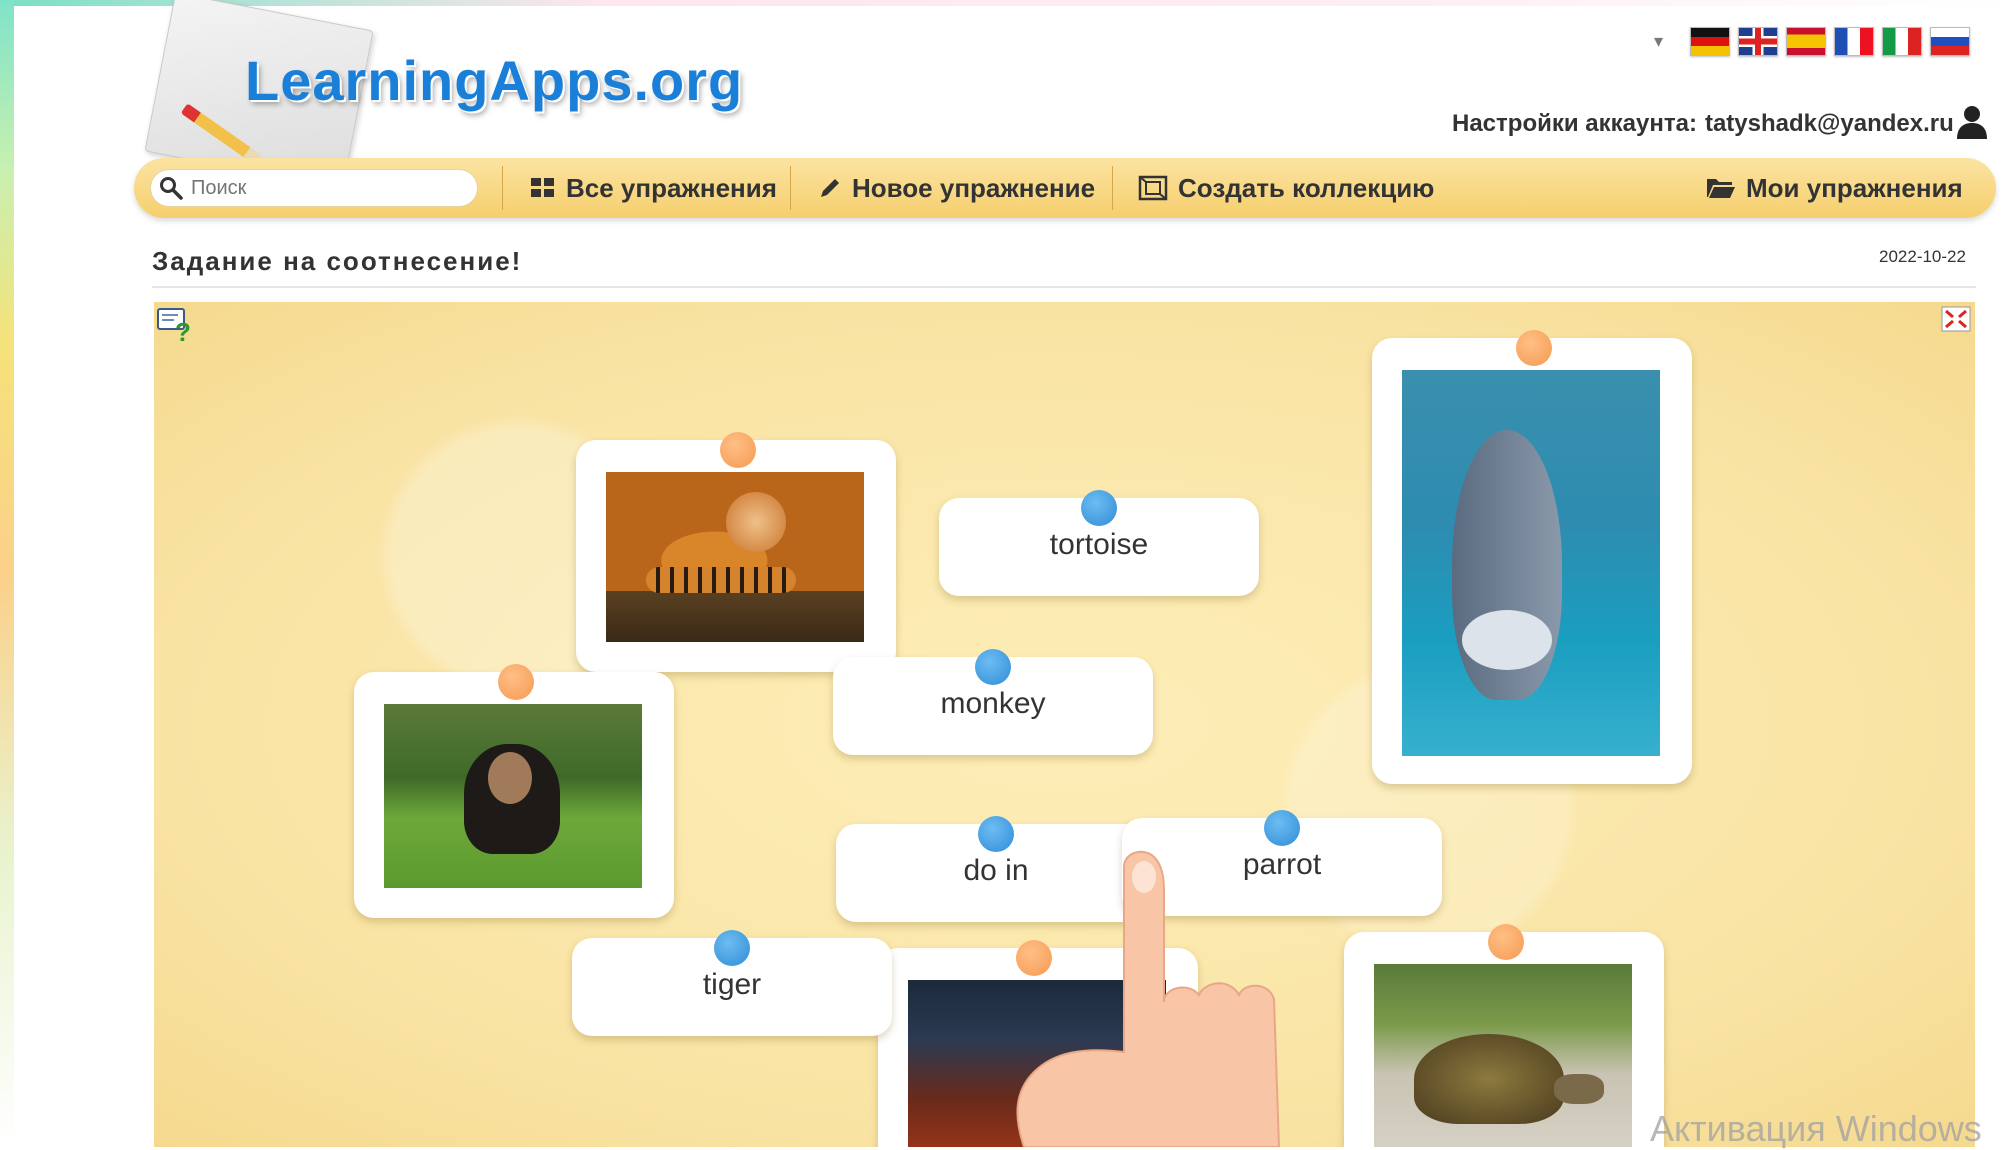 This screenshot has height=1150, width=2011. Describe the element at coordinates (1531, 563) in the screenshot. I see `dolphin-image` at that location.